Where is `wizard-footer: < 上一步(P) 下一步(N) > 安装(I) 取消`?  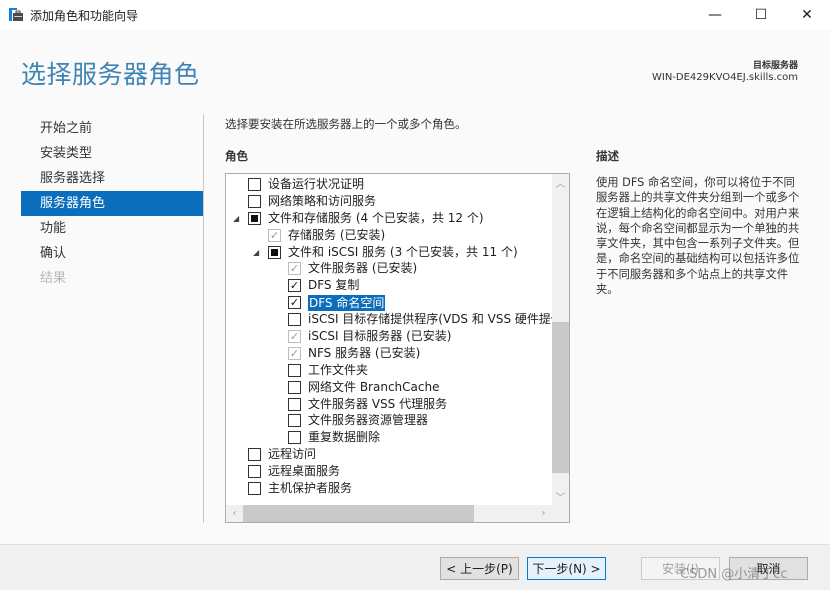 wizard-footer: < 上一步(P) 下一步(N) > 安装(I) 取消 is located at coordinates (415, 567).